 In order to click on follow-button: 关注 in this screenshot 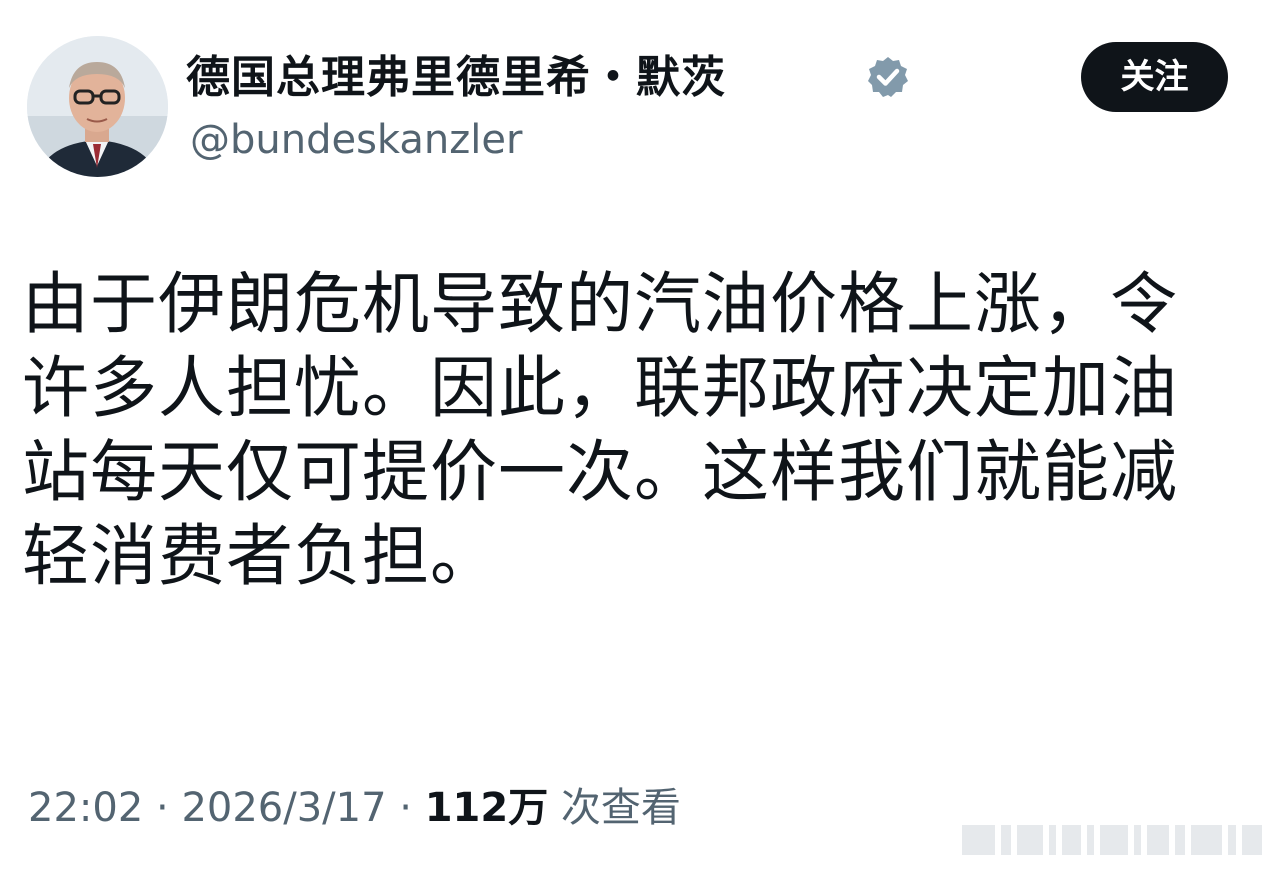, I will do `click(1154, 77)`.